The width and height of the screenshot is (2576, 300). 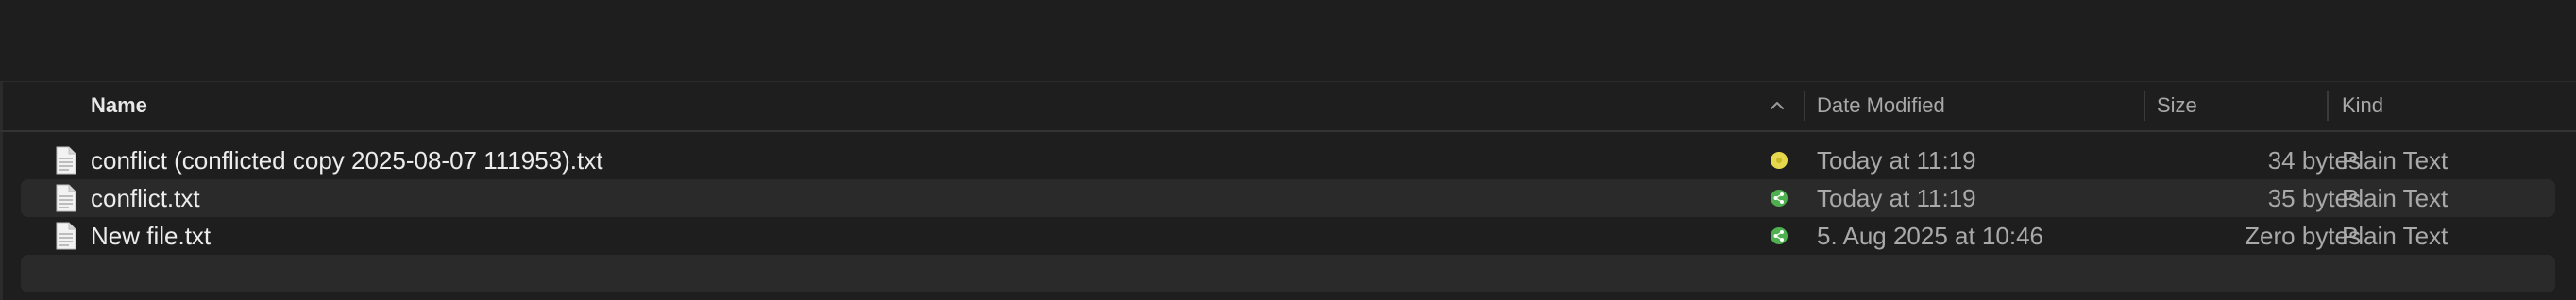 What do you see at coordinates (119, 106) in the screenshot?
I see `column-header-name: Name` at bounding box center [119, 106].